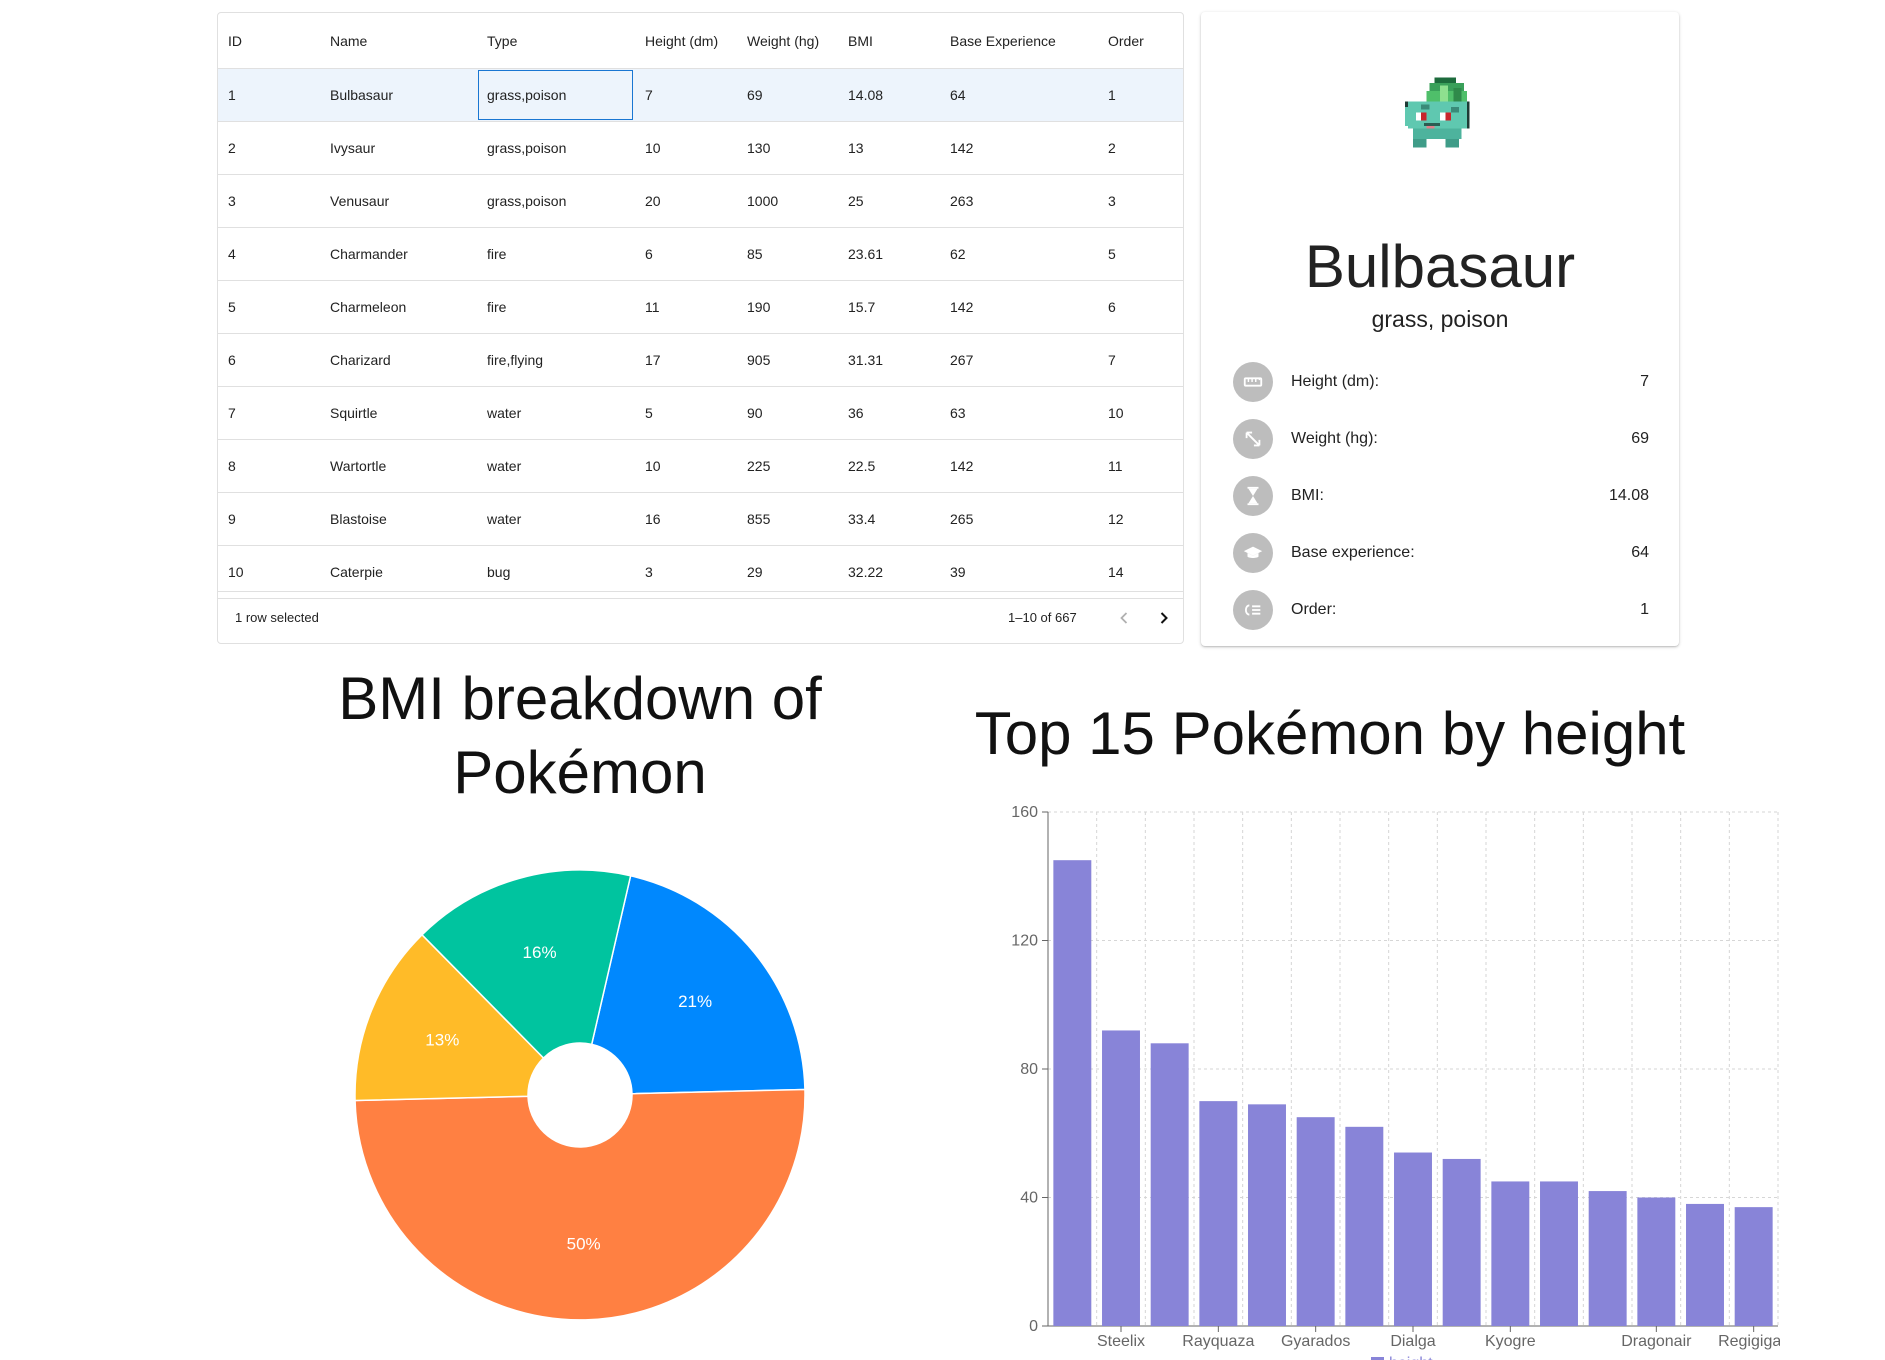  I want to click on table-row: 7 Squirtle water 5 90 36 63 10, so click(700, 413).